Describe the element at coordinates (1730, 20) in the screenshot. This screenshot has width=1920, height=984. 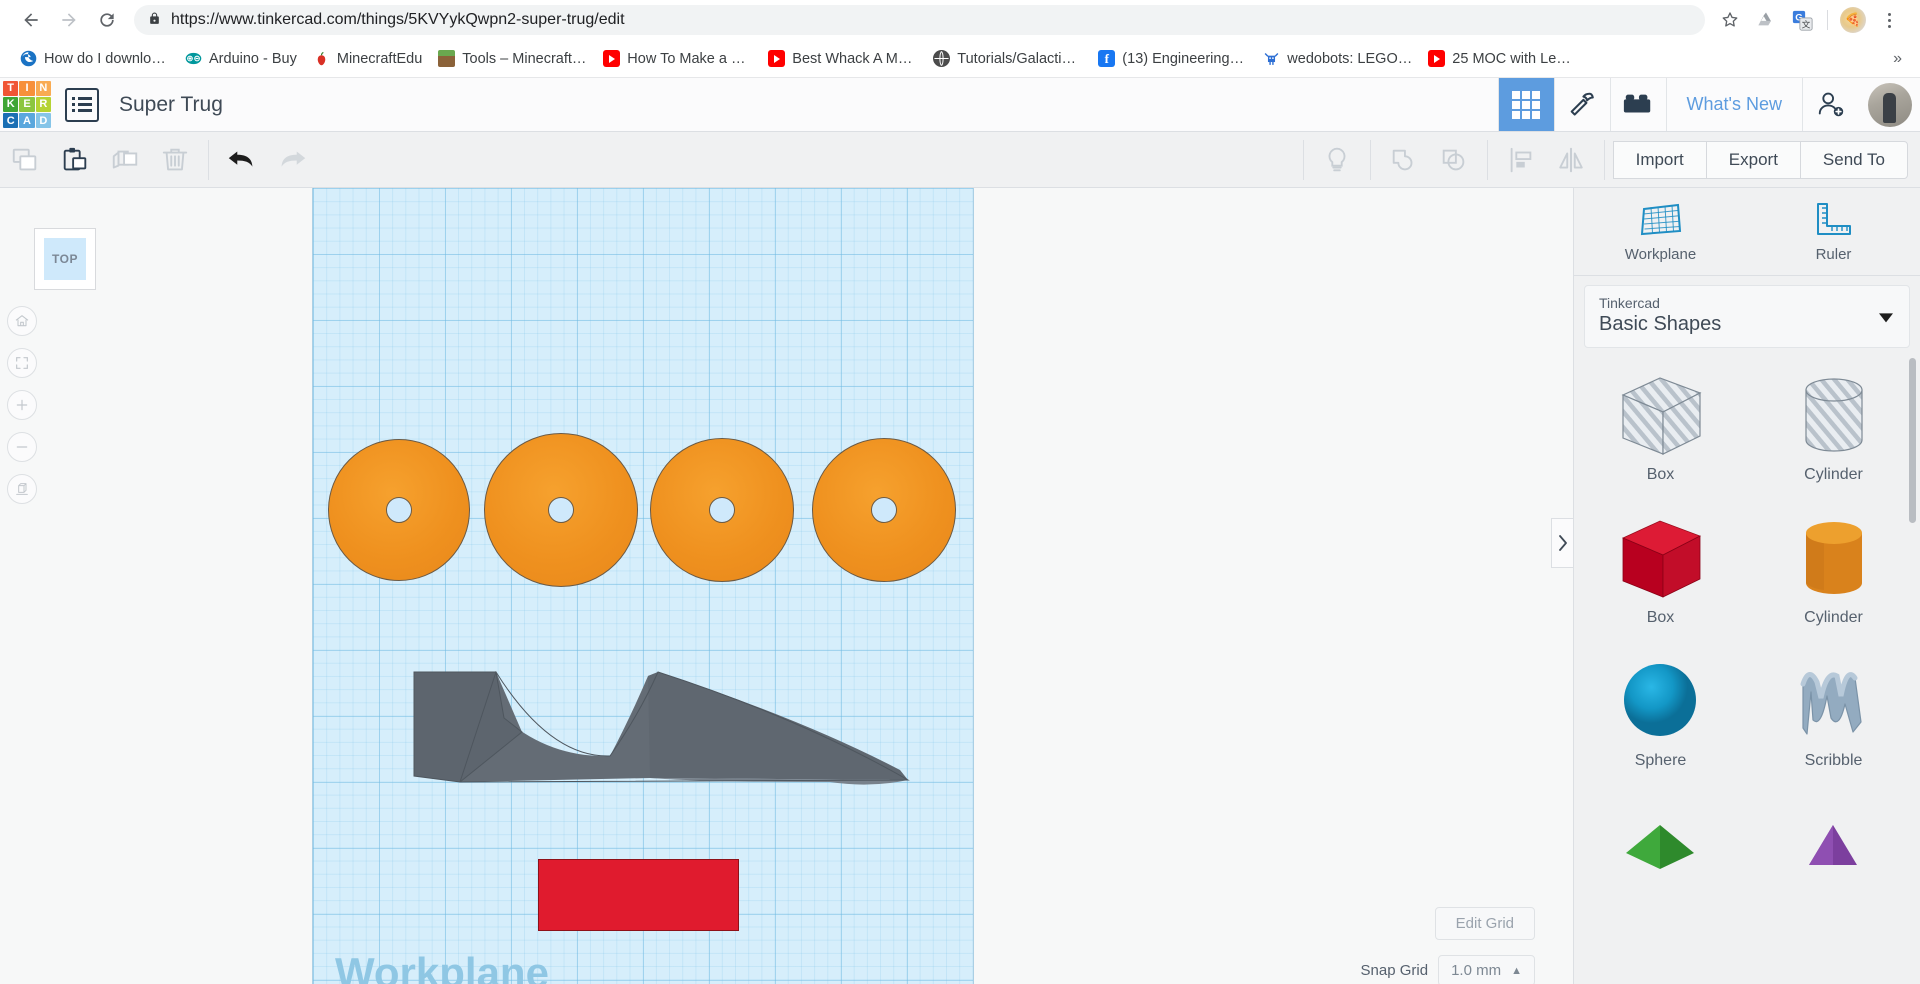
I see `bookmark-star-button` at that location.